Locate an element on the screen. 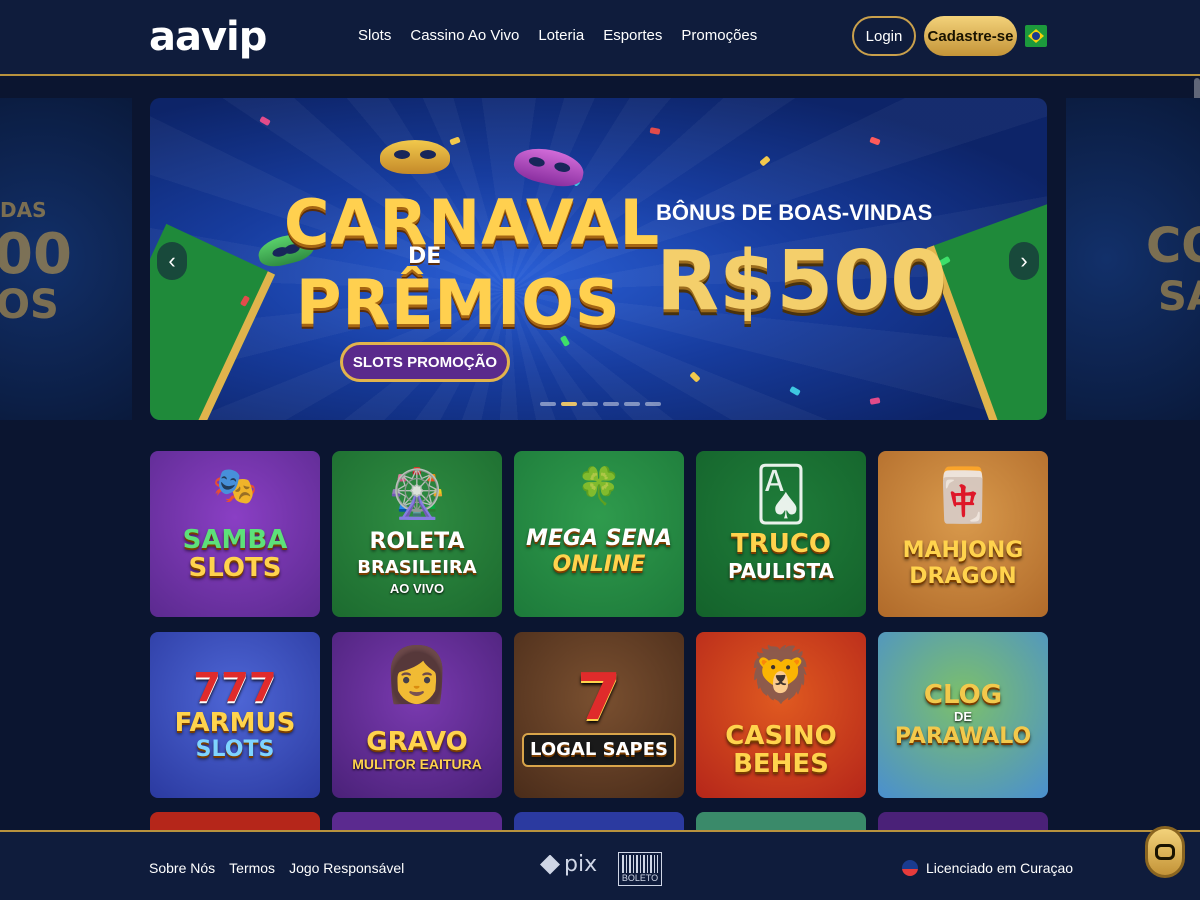  footer-link-termos: Termos is located at coordinates (252, 868).